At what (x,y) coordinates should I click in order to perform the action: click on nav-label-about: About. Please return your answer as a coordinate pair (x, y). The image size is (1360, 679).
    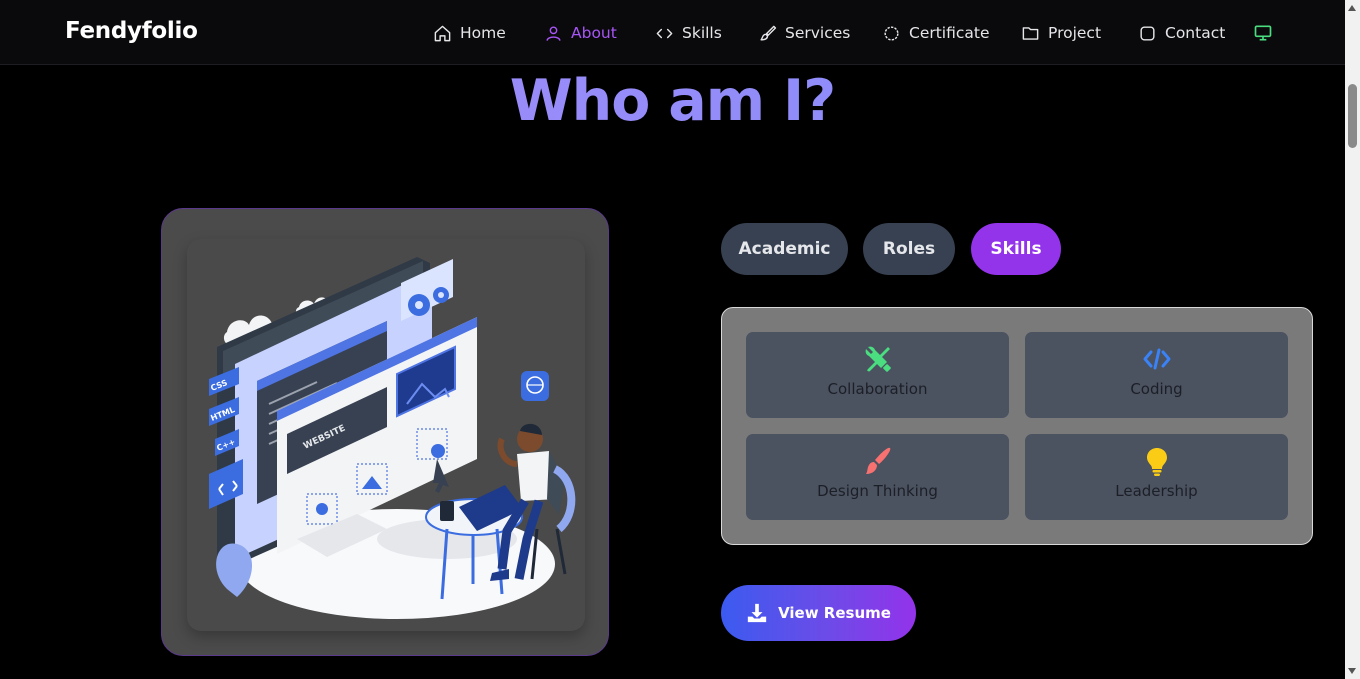
    Looking at the image, I should click on (594, 33).